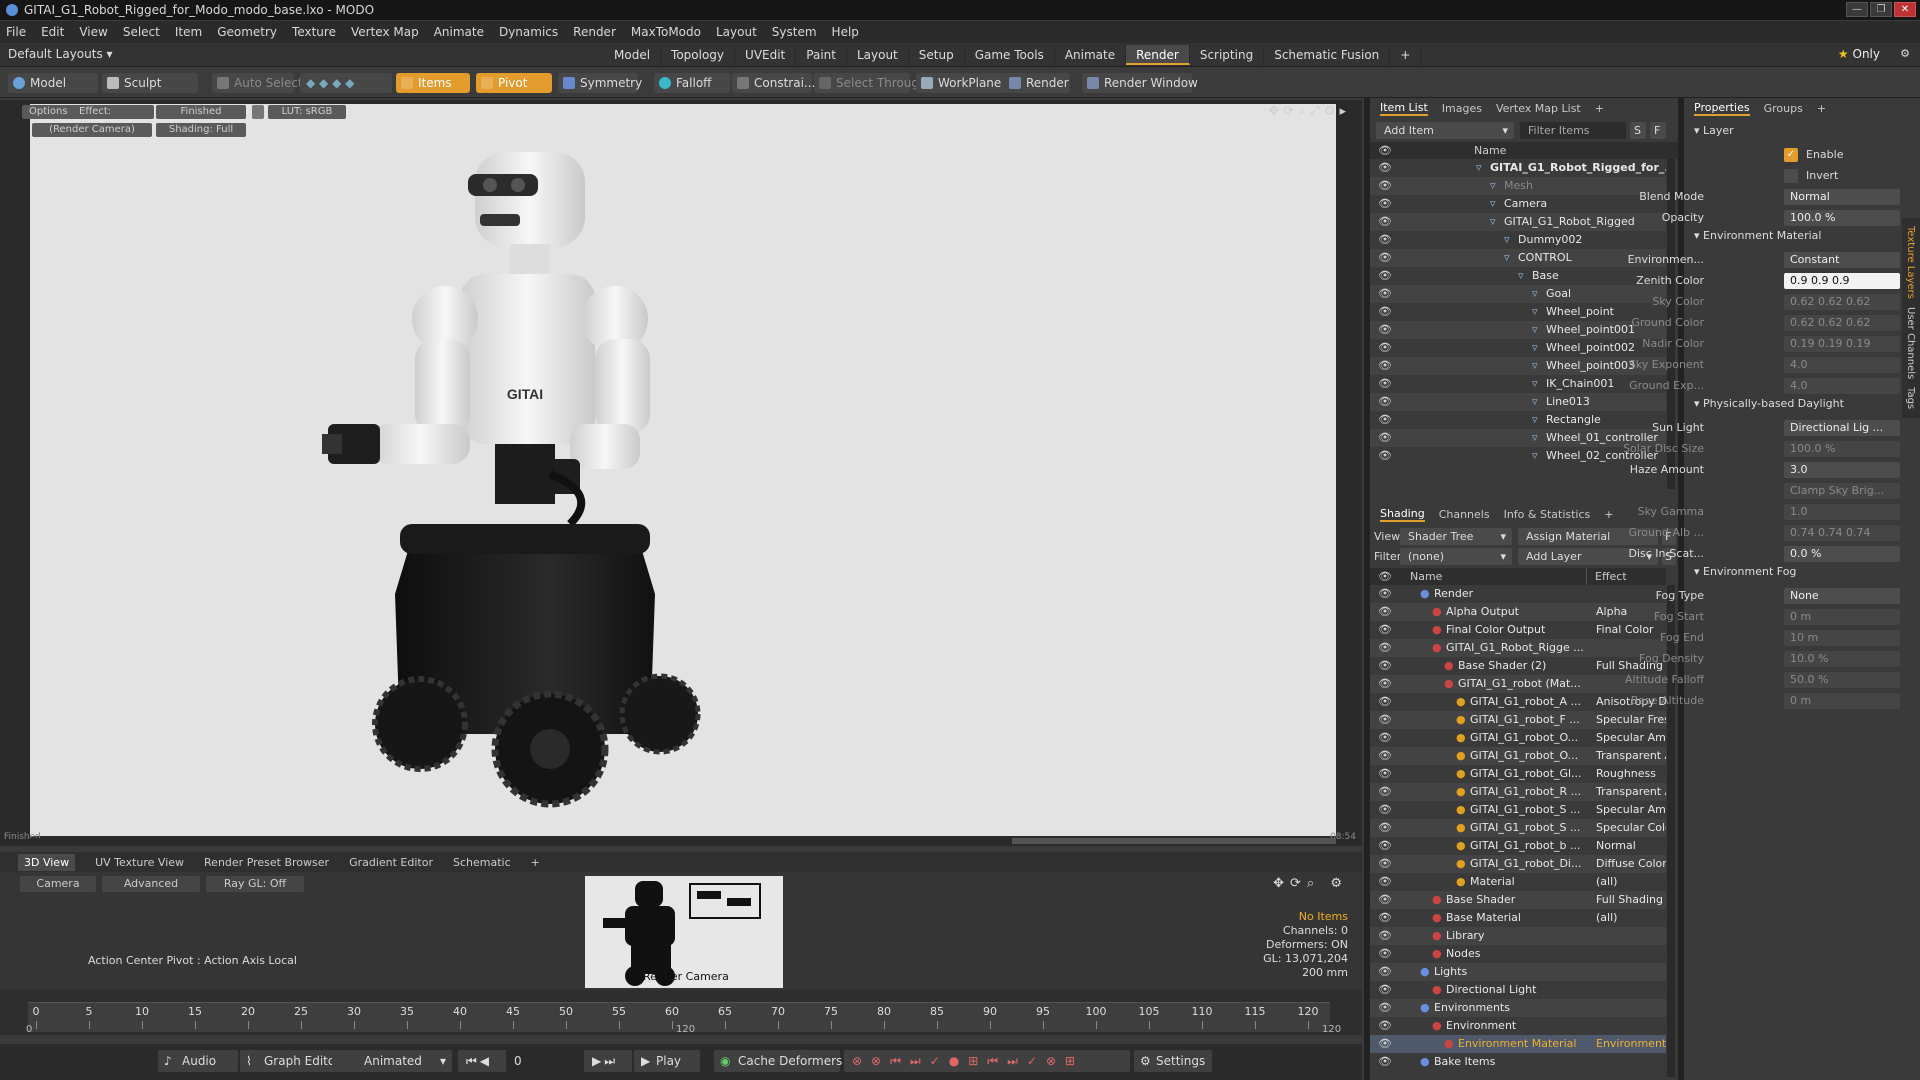 The image size is (1920, 1080). Describe the element at coordinates (47, 862) in the screenshot. I see `bottom-tab-3d-view: 3D View` at that location.